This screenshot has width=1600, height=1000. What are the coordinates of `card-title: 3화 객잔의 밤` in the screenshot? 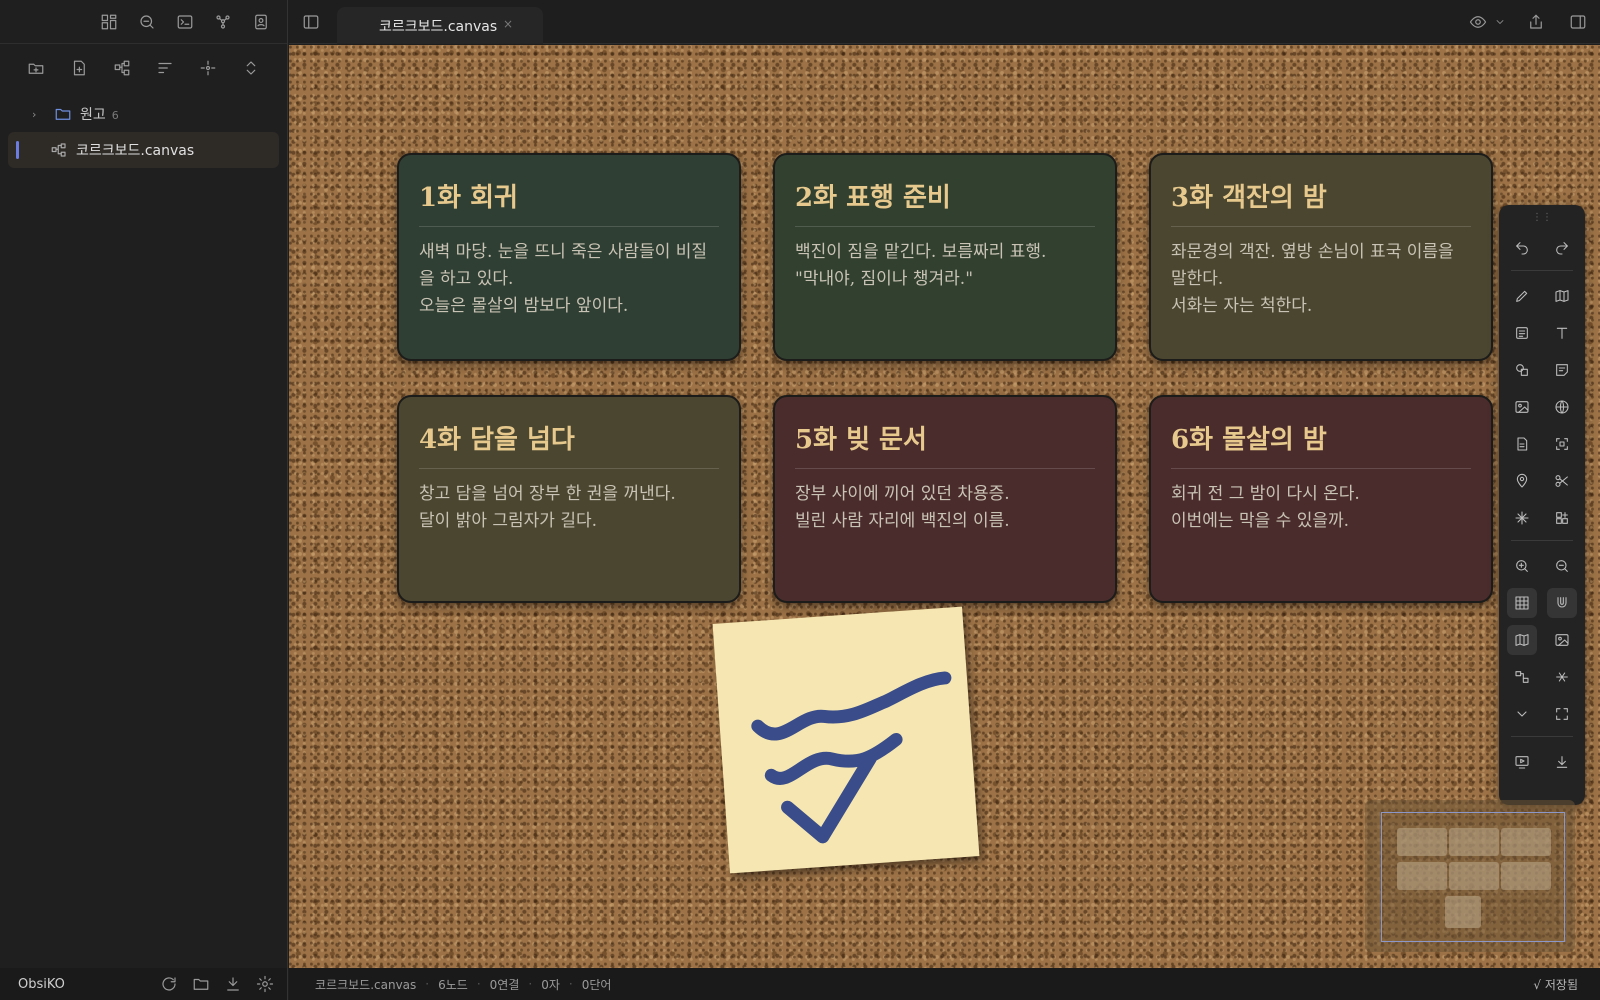 It's located at (1321, 202).